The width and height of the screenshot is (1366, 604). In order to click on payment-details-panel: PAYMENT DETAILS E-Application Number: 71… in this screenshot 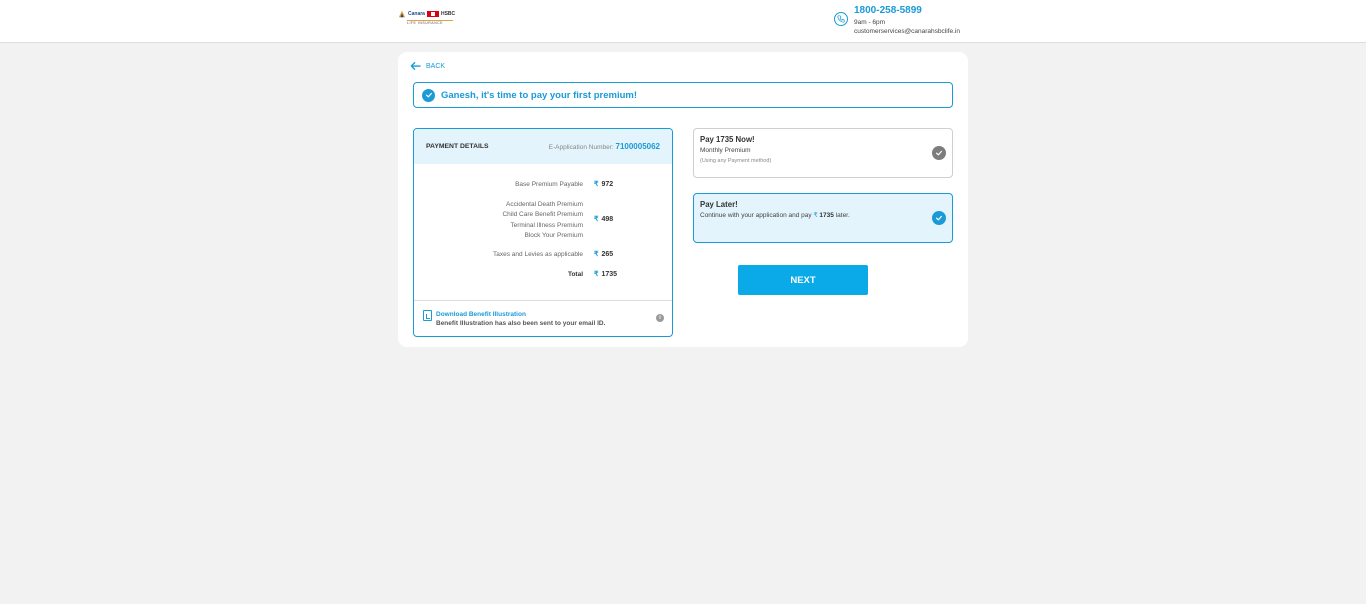, I will do `click(543, 232)`.